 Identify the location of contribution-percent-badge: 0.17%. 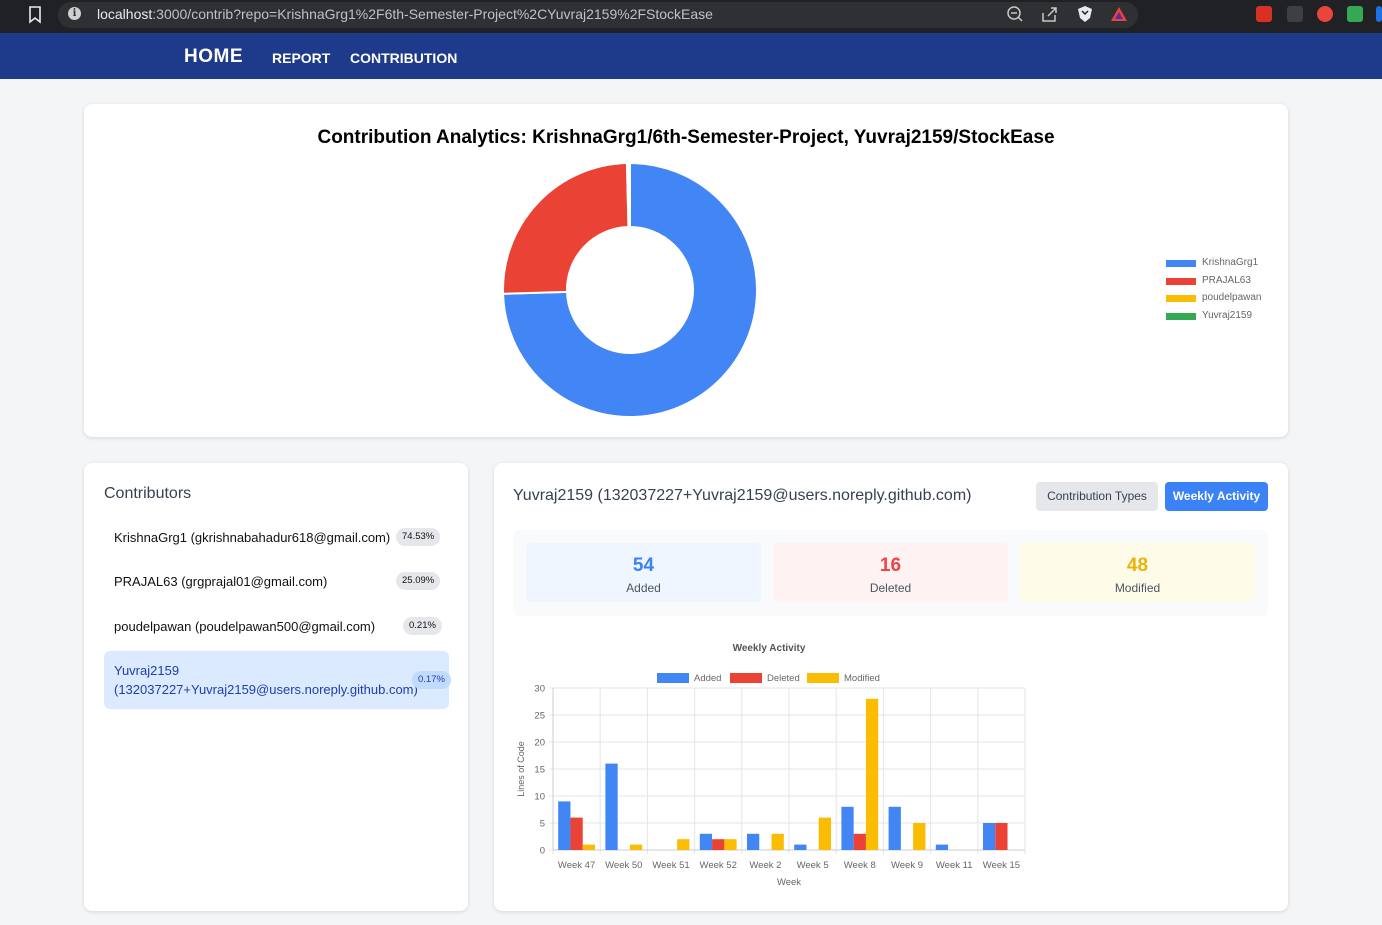
(431, 680).